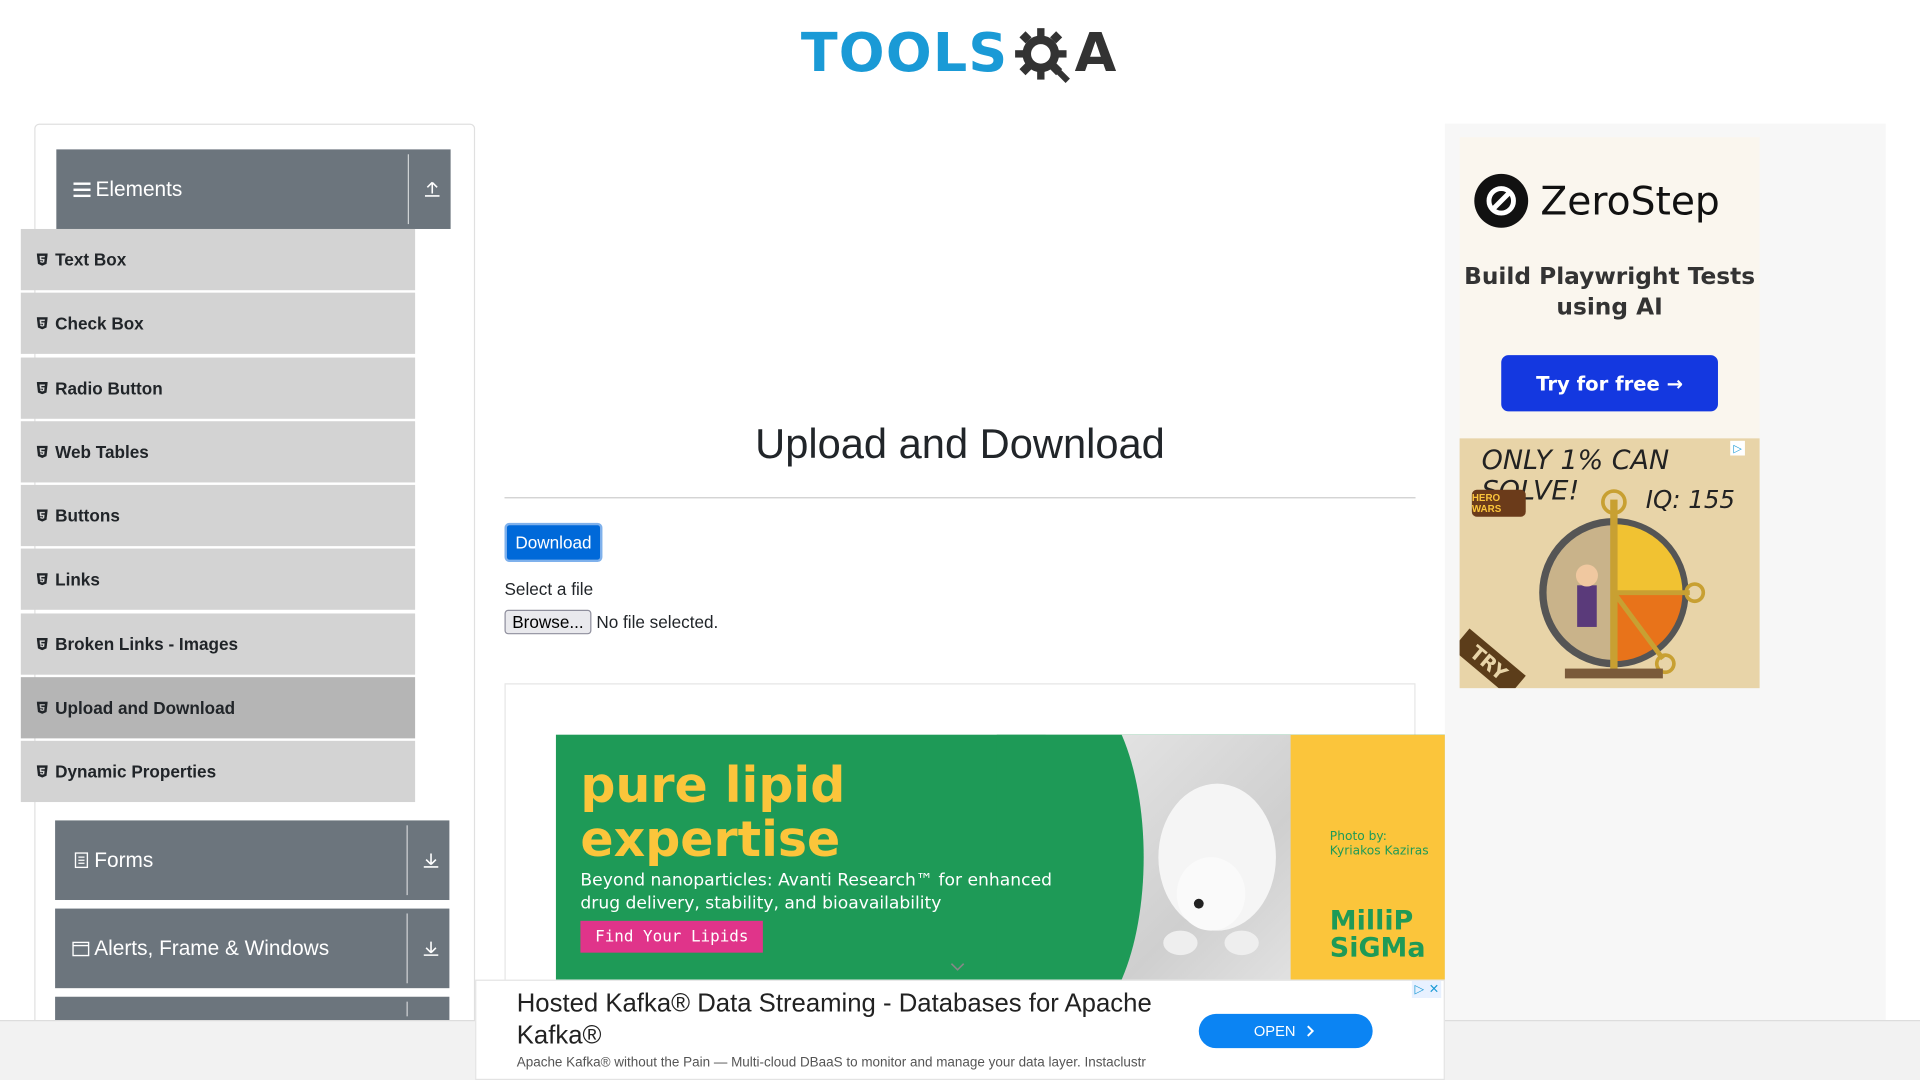 The height and width of the screenshot is (1080, 1920). I want to click on sidebar-item-dynamic-properties: Dynamic Properties, so click(218, 772).